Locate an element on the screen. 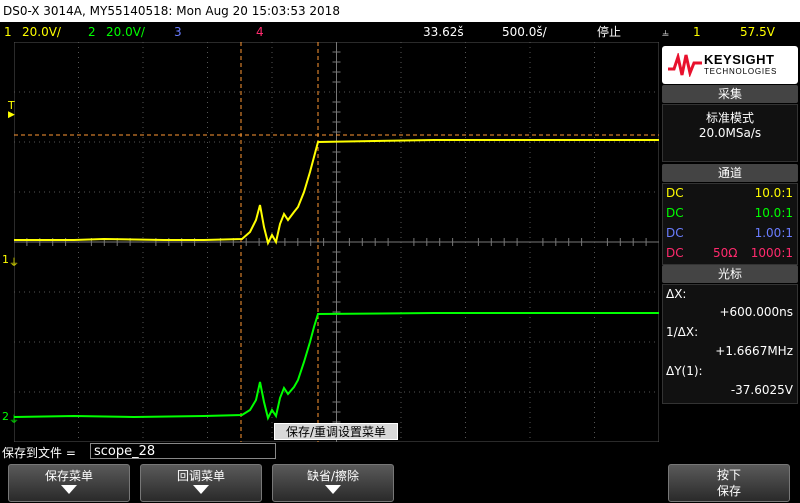  ch1-coupling: DC is located at coordinates (675, 193).